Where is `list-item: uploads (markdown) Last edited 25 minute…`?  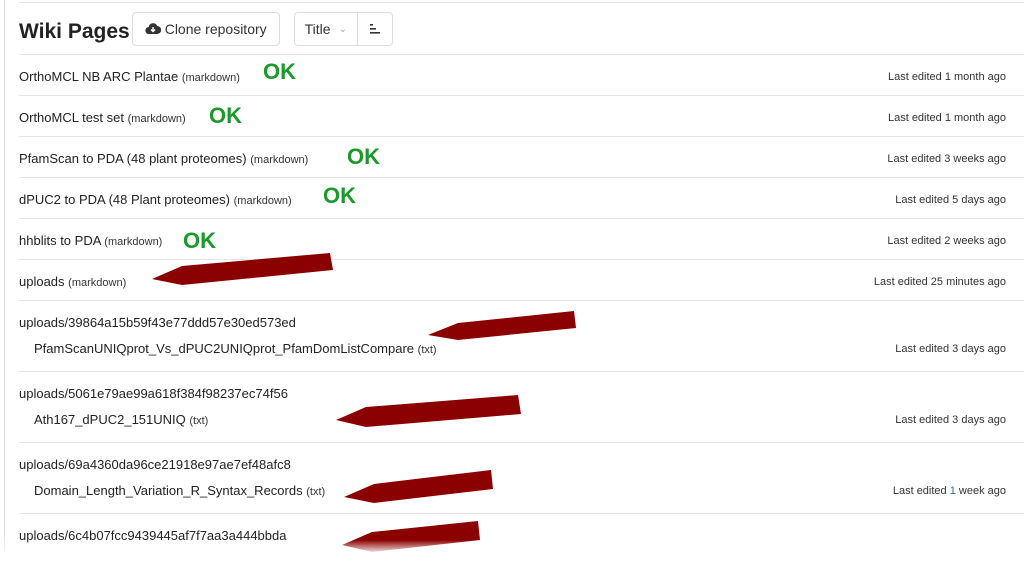 list-item: uploads (markdown) Last edited 25 minute… is located at coordinates (521, 279).